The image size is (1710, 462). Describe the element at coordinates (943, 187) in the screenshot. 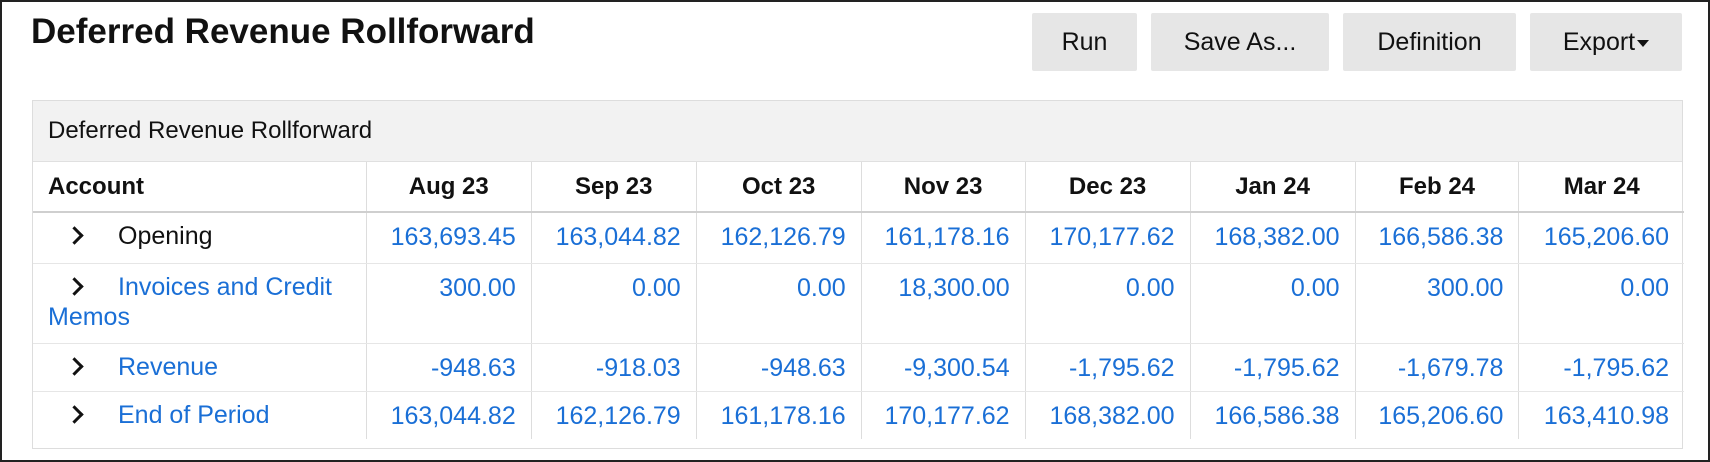

I see `column-header-nov-23: Nov 23` at that location.